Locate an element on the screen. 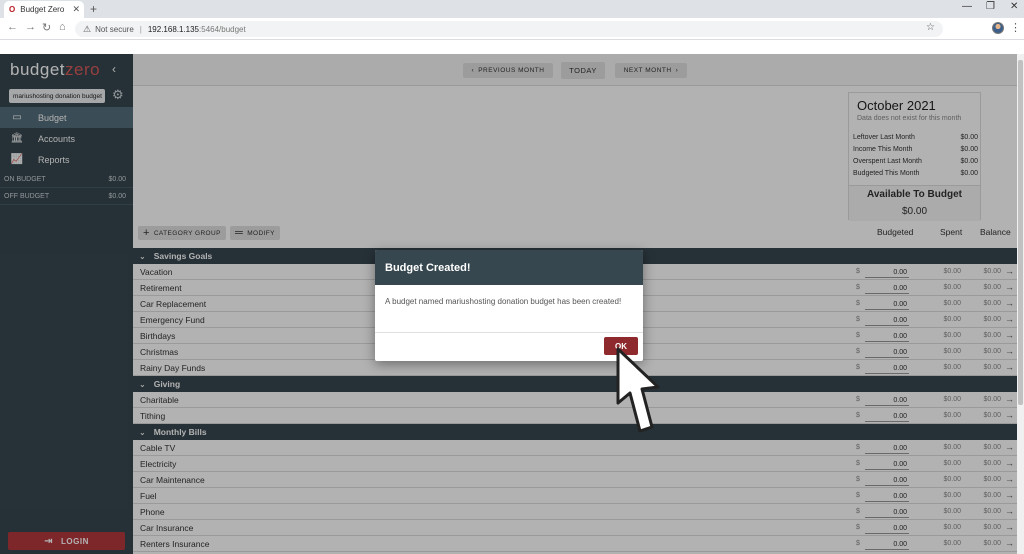 This screenshot has width=1024, height=554. reload-icon: ↻ is located at coordinates (46, 27).